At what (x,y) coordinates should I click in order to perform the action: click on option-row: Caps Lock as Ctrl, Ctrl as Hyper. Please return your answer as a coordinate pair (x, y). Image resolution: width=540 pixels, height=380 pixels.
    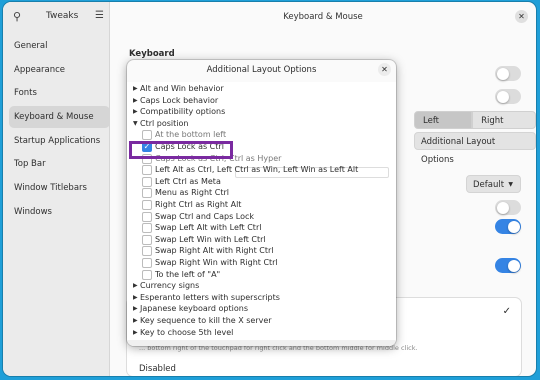
    Looking at the image, I should click on (261, 159).